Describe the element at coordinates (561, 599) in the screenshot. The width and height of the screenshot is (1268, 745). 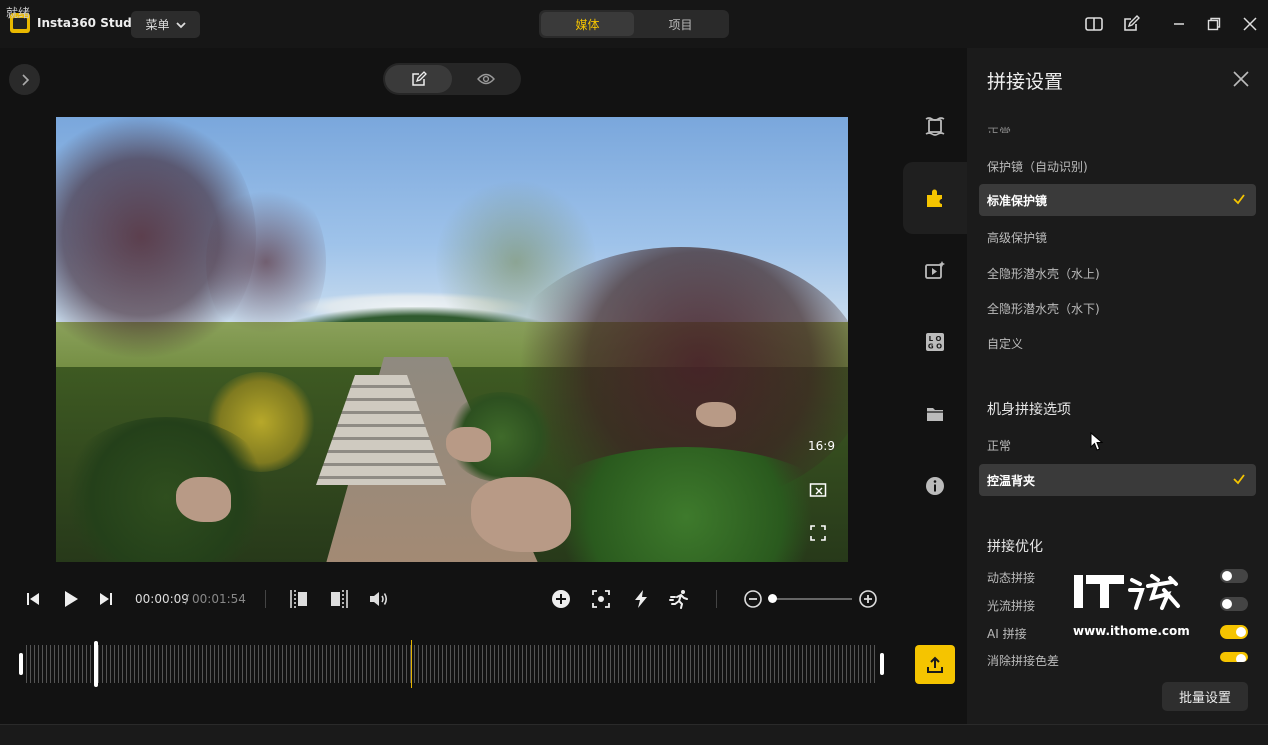
I see `add-keyframe-icon` at that location.